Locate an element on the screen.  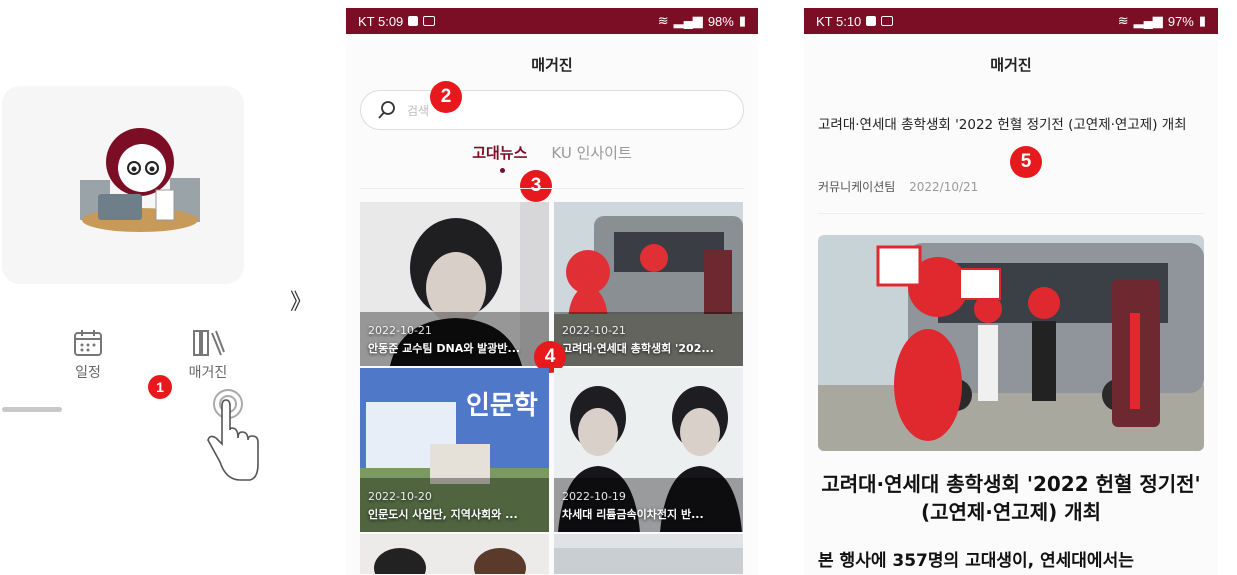
search-field: 검색 is located at coordinates (552, 110).